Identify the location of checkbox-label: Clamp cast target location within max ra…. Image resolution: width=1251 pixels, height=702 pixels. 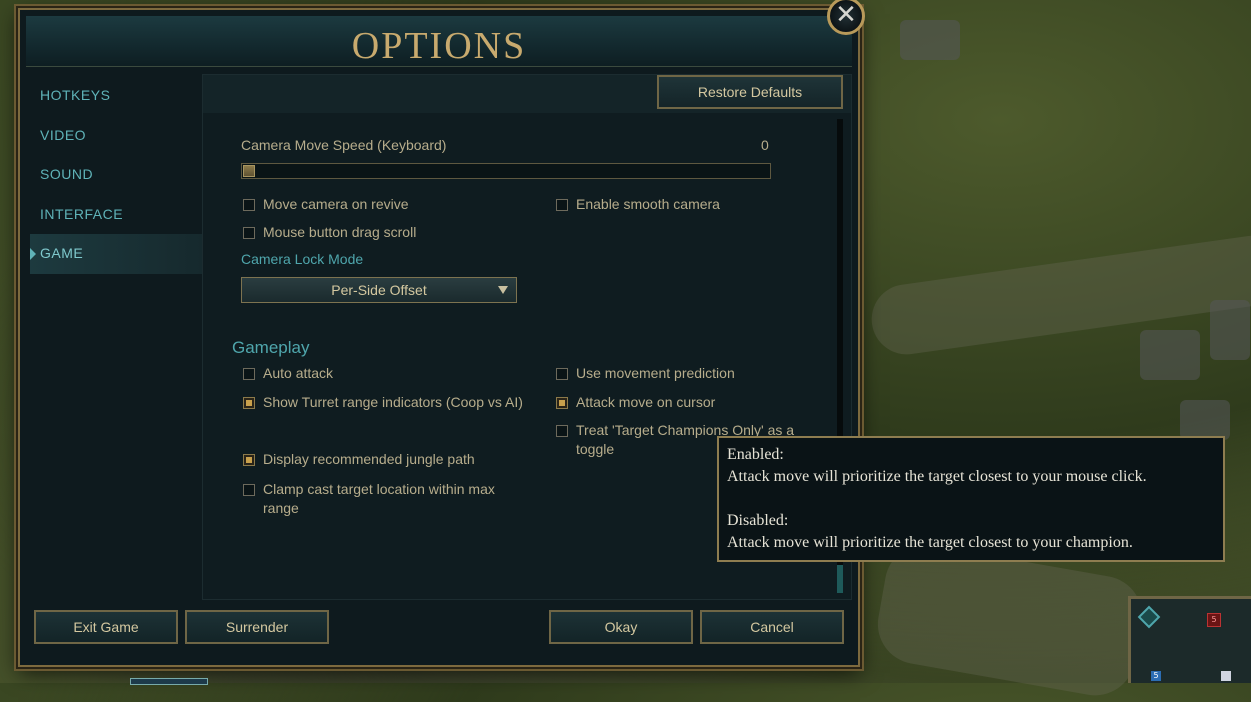
(379, 498).